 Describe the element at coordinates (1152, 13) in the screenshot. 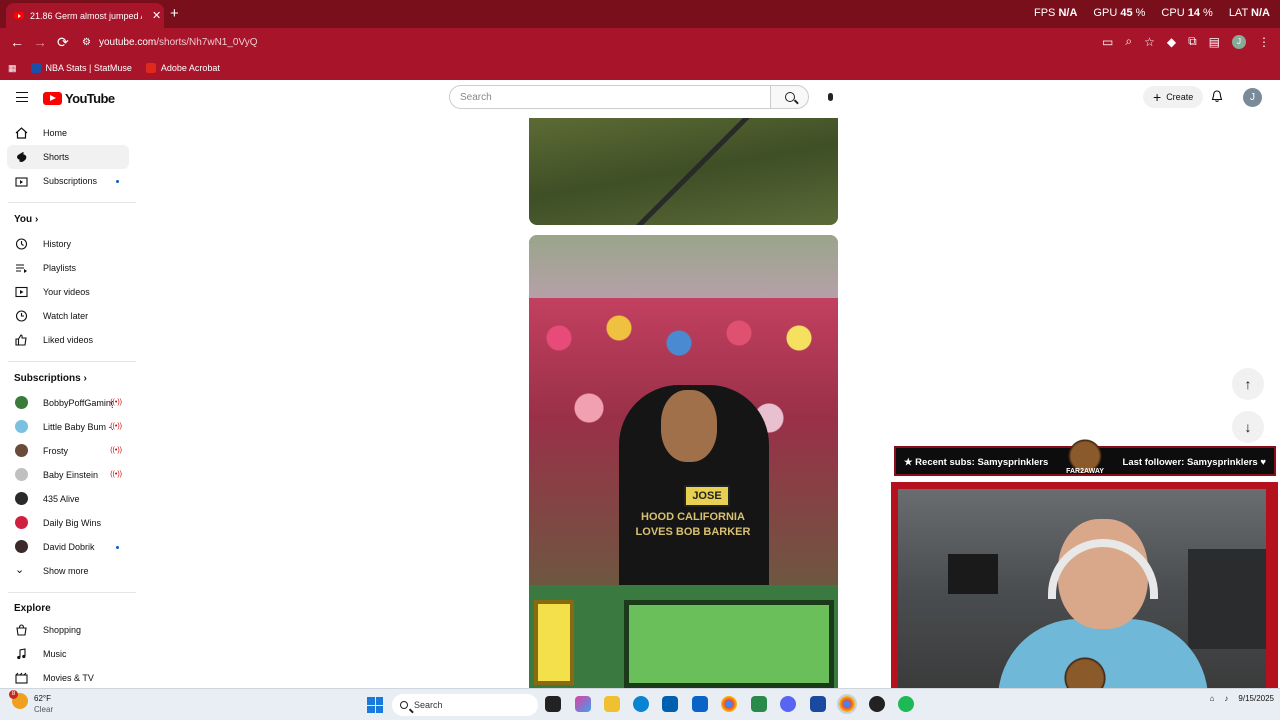

I see `performance-overlay: FPS N/A GPU 45 % CPU 14 % LAT N/A` at that location.